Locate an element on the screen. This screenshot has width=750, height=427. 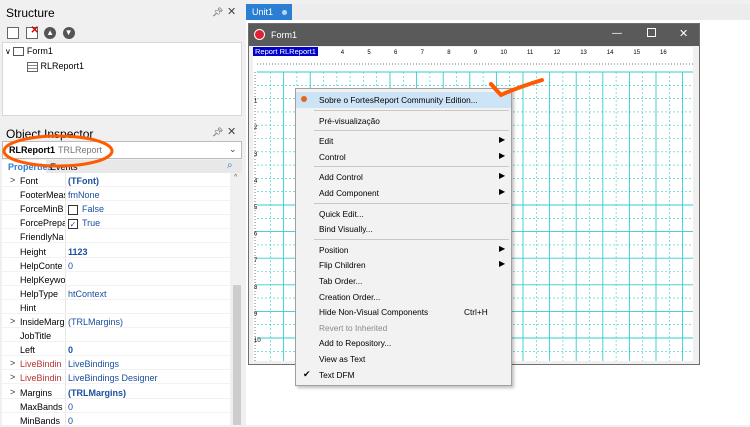
property-value: LiveBindings Designer is located at coordinates (113, 378).